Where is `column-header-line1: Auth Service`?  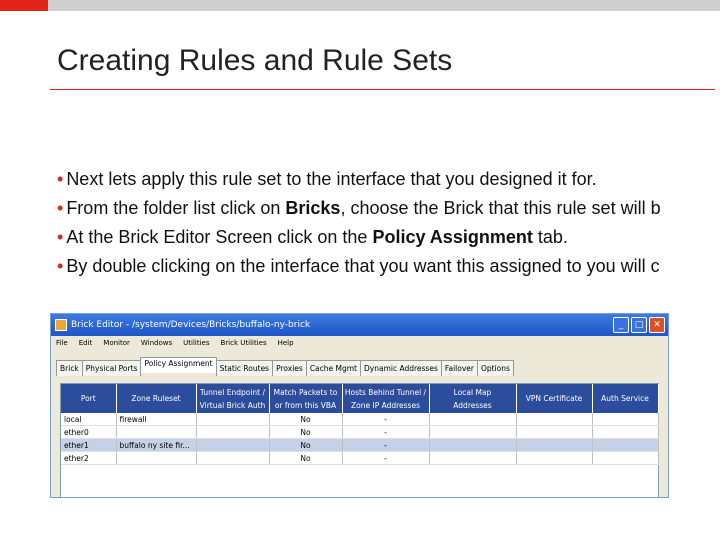 column-header-line1: Auth Service is located at coordinates (625, 398).